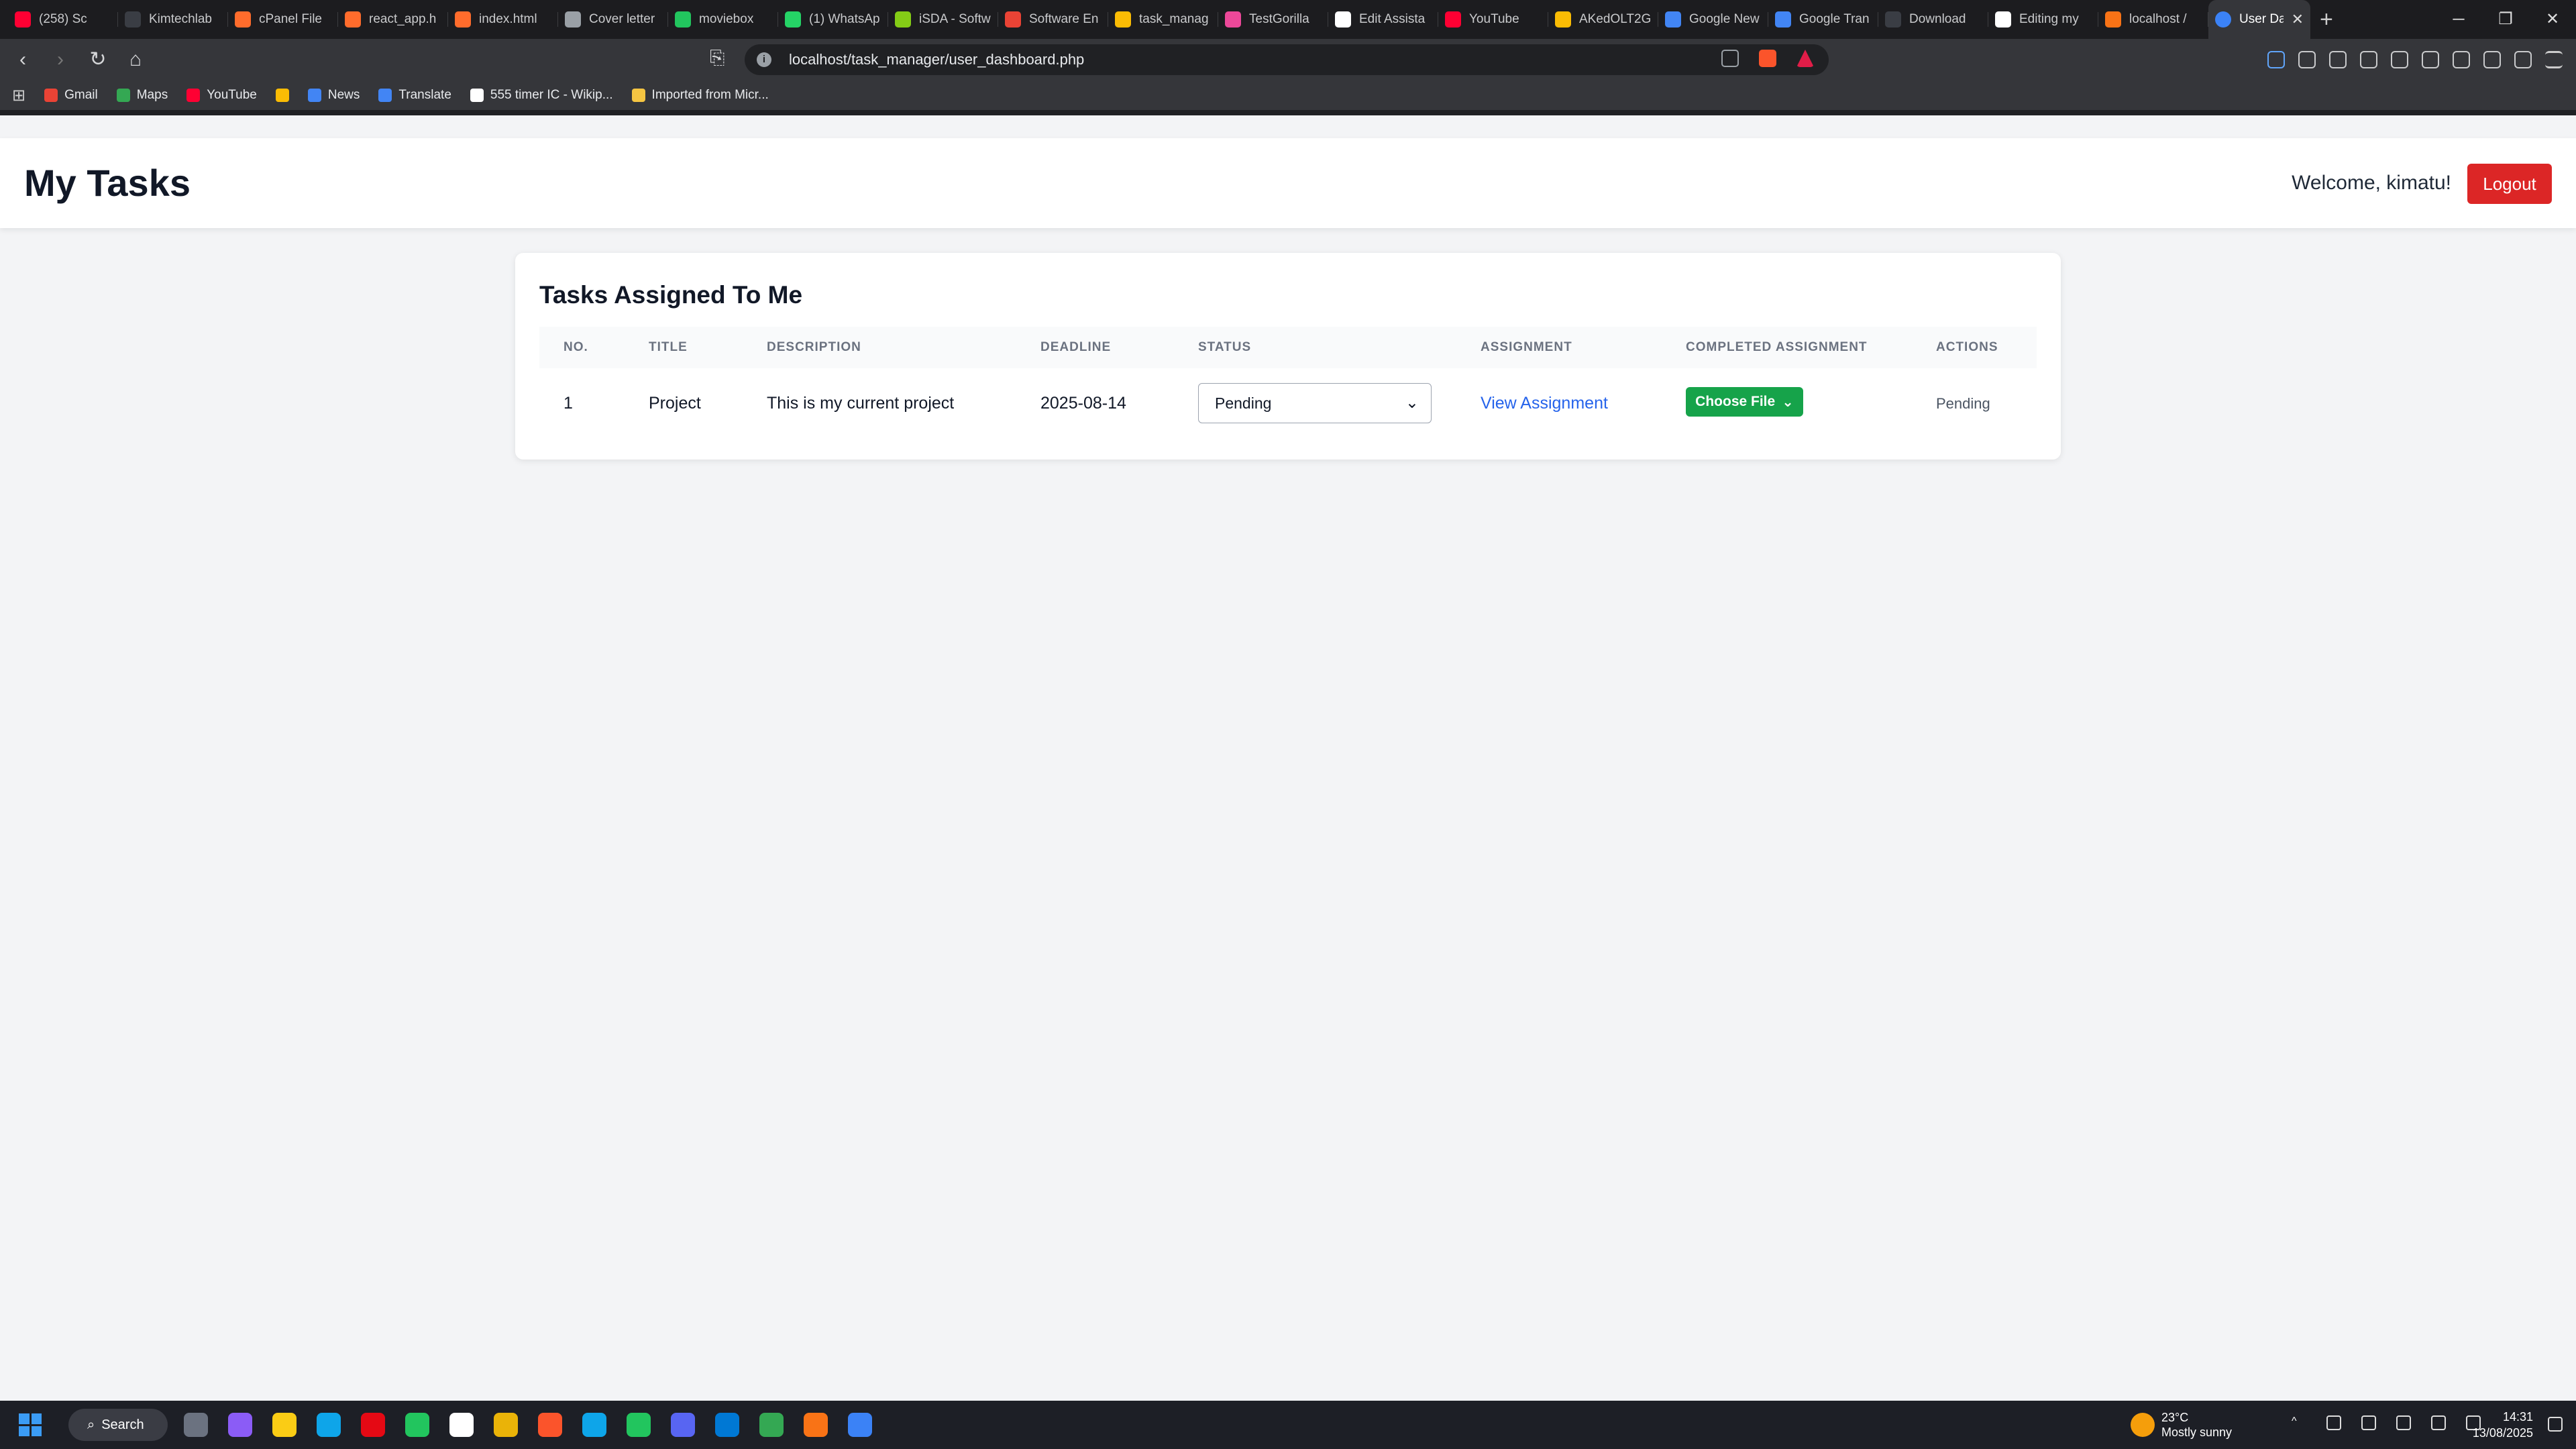 The width and height of the screenshot is (2576, 1449). Describe the element at coordinates (2371, 183) in the screenshot. I see `welcome-message: Welcome, kimatu!` at that location.